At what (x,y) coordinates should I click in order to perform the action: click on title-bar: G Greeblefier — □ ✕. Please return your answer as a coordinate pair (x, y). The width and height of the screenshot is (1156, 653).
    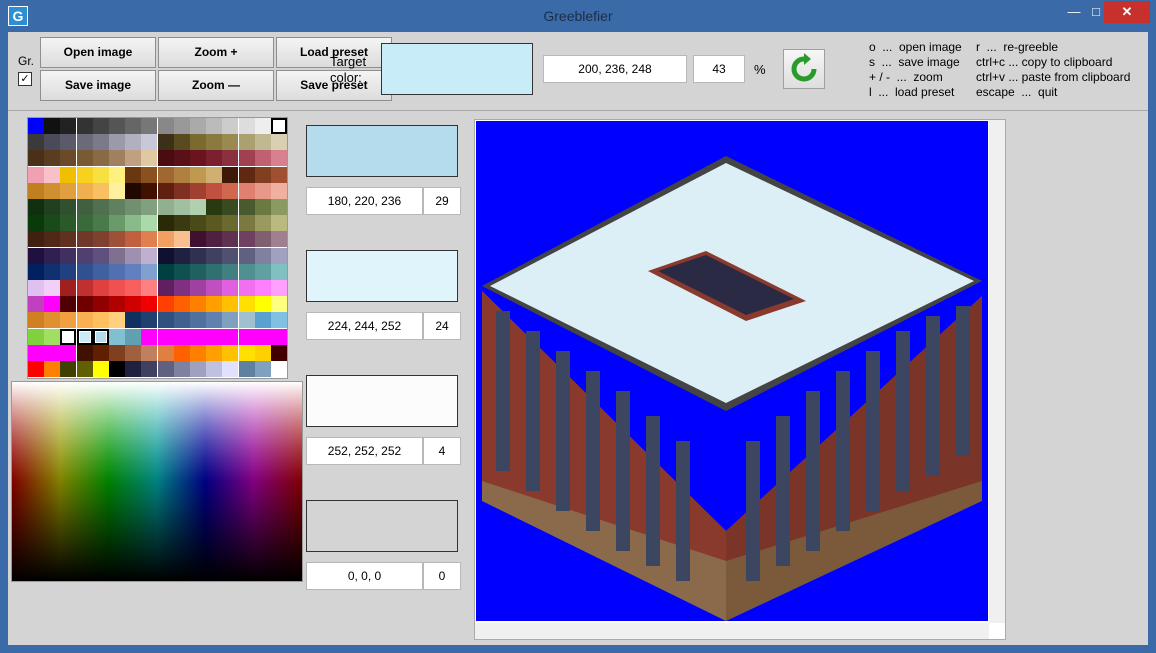
    Looking at the image, I should click on (578, 16).